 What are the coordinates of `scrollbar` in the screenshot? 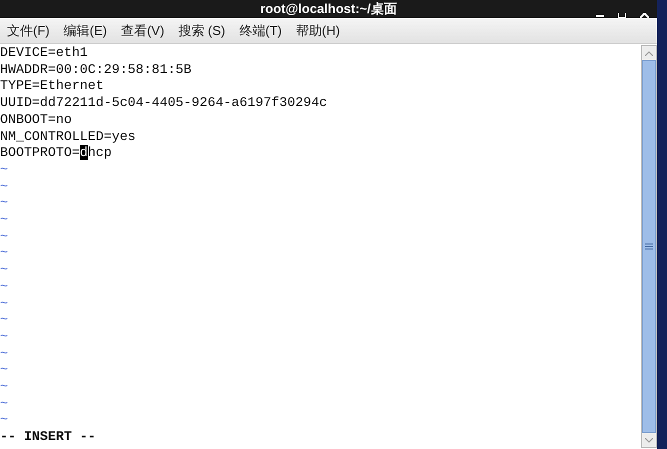 It's located at (649, 246).